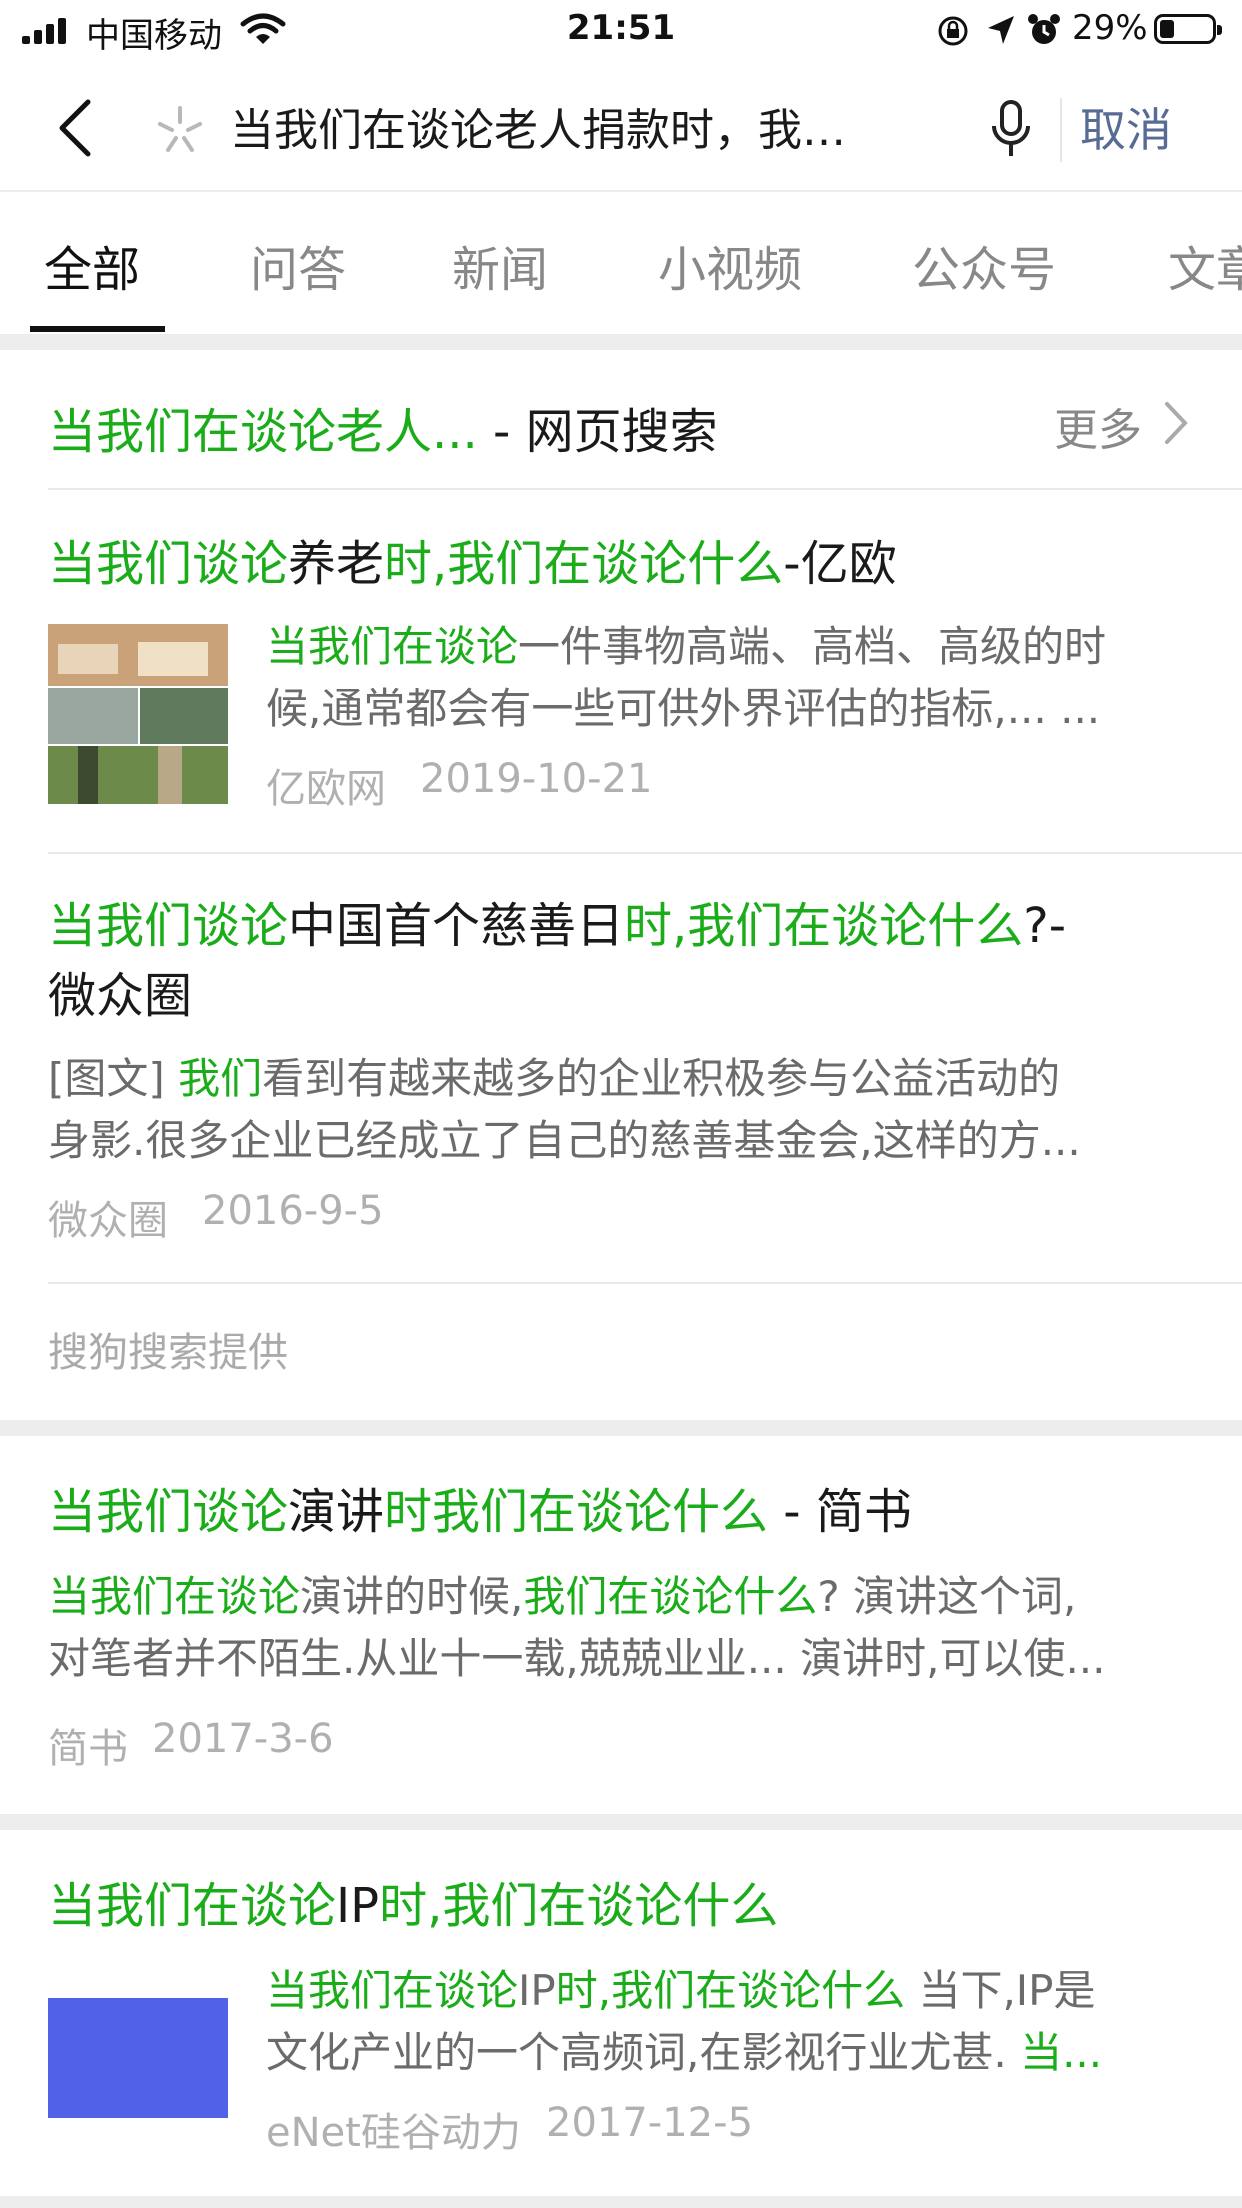 This screenshot has height=2208, width=1242. Describe the element at coordinates (840, 1512) in the screenshot. I see `title-text: - 简书` at that location.